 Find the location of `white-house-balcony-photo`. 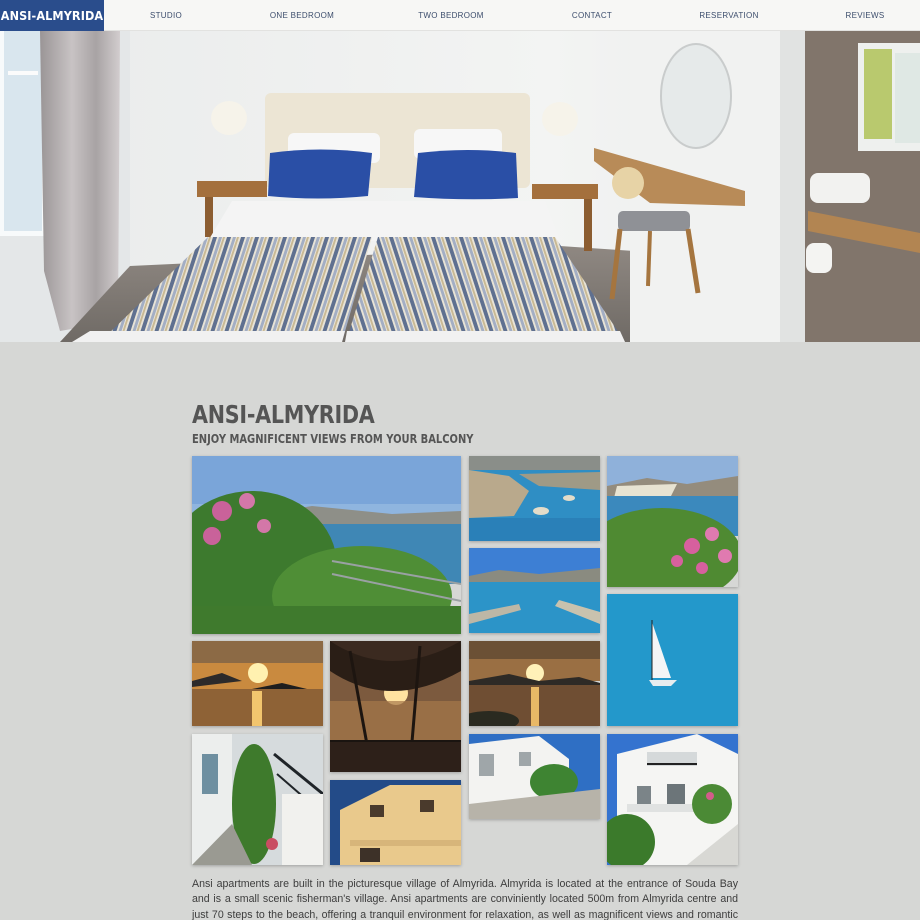

white-house-balcony-photo is located at coordinates (672, 799).